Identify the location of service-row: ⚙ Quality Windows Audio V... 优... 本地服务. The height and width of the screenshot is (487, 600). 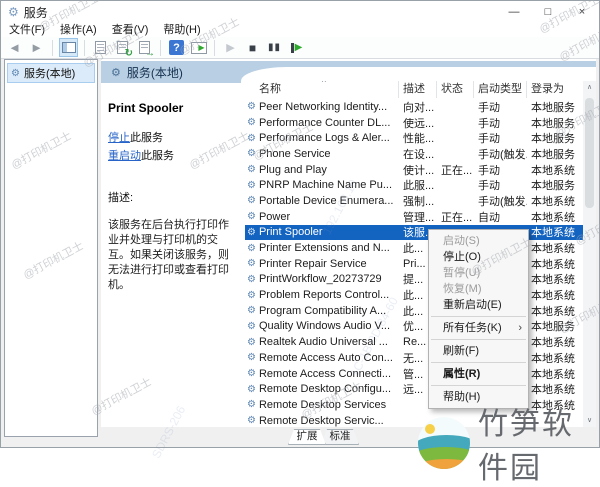
(414, 327).